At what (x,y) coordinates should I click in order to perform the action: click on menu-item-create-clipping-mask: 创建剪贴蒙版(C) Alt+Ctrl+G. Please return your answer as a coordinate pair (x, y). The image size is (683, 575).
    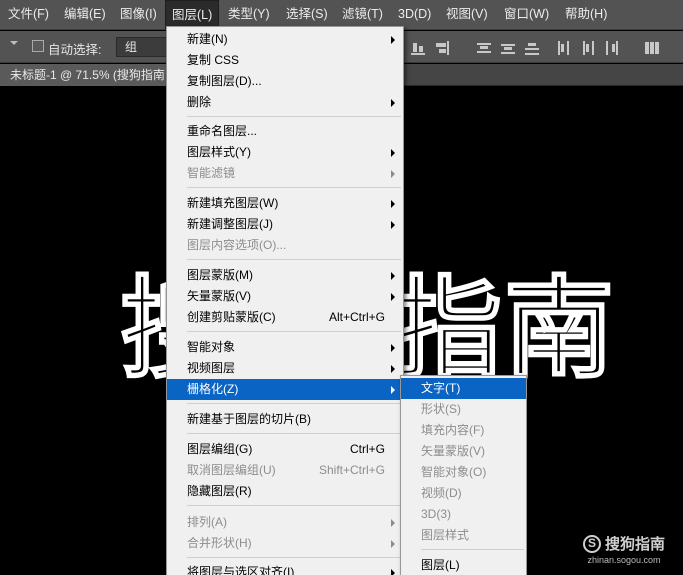
    Looking at the image, I should click on (285, 317).